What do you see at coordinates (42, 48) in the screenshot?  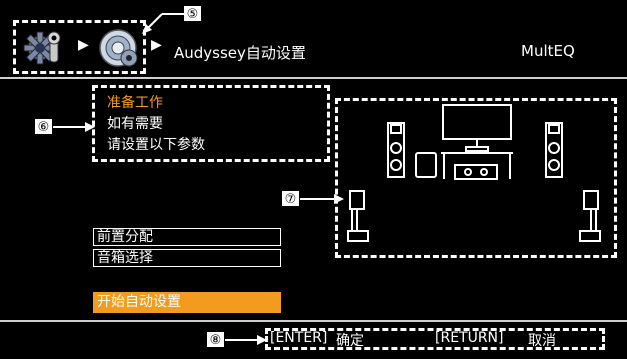 I see `settings-gears-icon` at bounding box center [42, 48].